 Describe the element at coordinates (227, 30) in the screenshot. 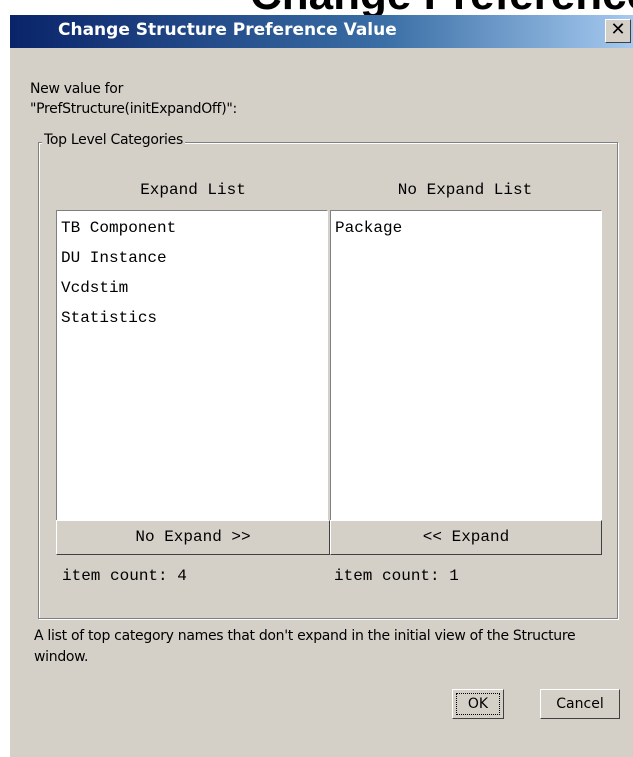

I see `dialog-title: Change Structure Preference Value` at that location.